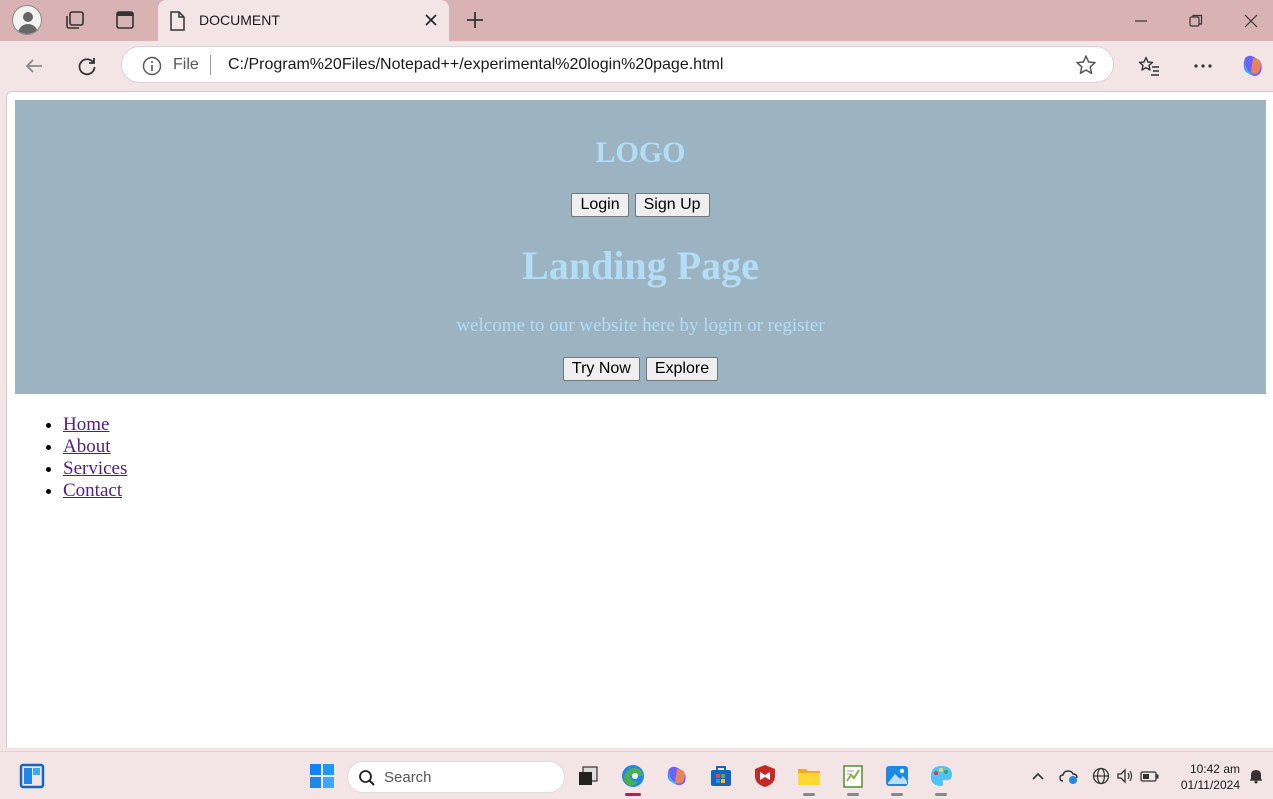  Describe the element at coordinates (210, 65) in the screenshot. I see `address-separator` at that location.